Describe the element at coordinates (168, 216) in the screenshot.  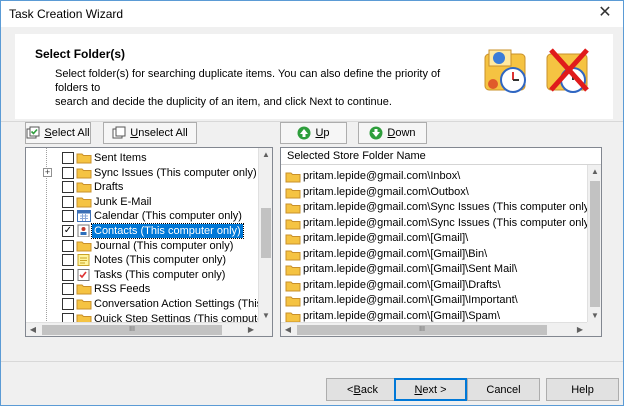
I see `tree-item-label: Calendar (This computer only)` at that location.